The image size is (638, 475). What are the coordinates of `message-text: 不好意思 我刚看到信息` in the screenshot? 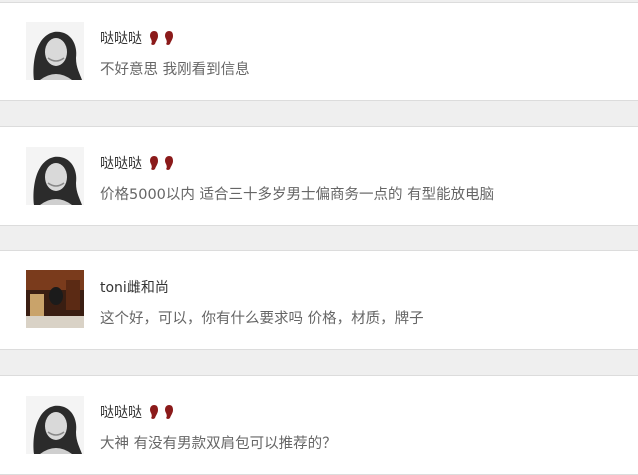 It's located at (175, 70).